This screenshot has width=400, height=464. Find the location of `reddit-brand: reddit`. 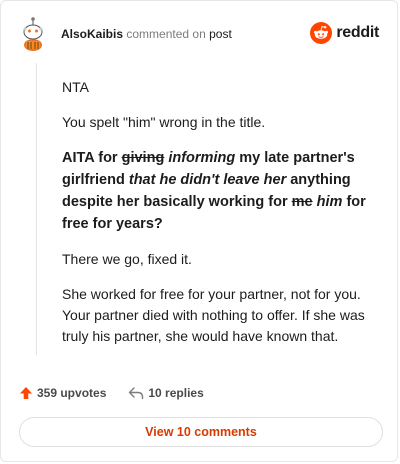

reddit-brand: reddit is located at coordinates (344, 33).